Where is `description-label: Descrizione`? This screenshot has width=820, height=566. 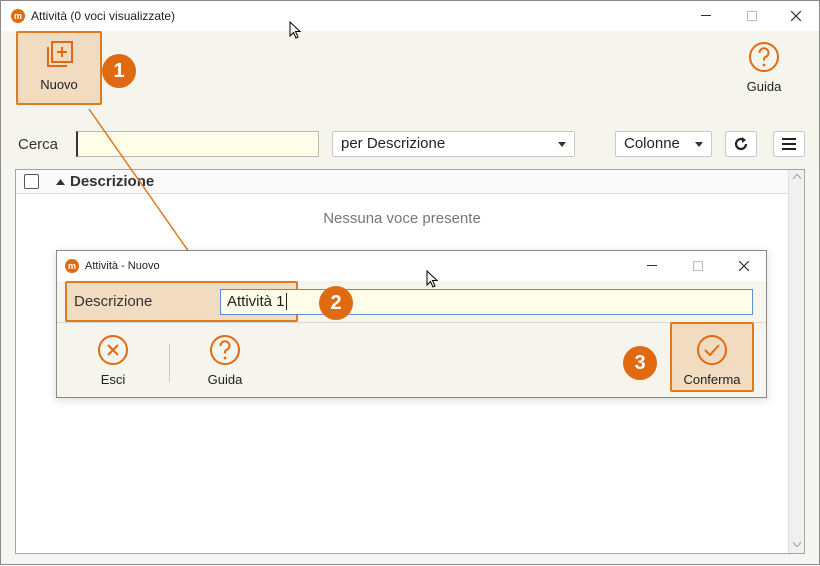 description-label: Descrizione is located at coordinates (113, 301).